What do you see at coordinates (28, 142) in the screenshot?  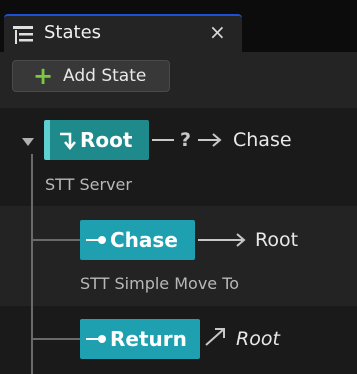 I see `collapse-chevron-icon` at bounding box center [28, 142].